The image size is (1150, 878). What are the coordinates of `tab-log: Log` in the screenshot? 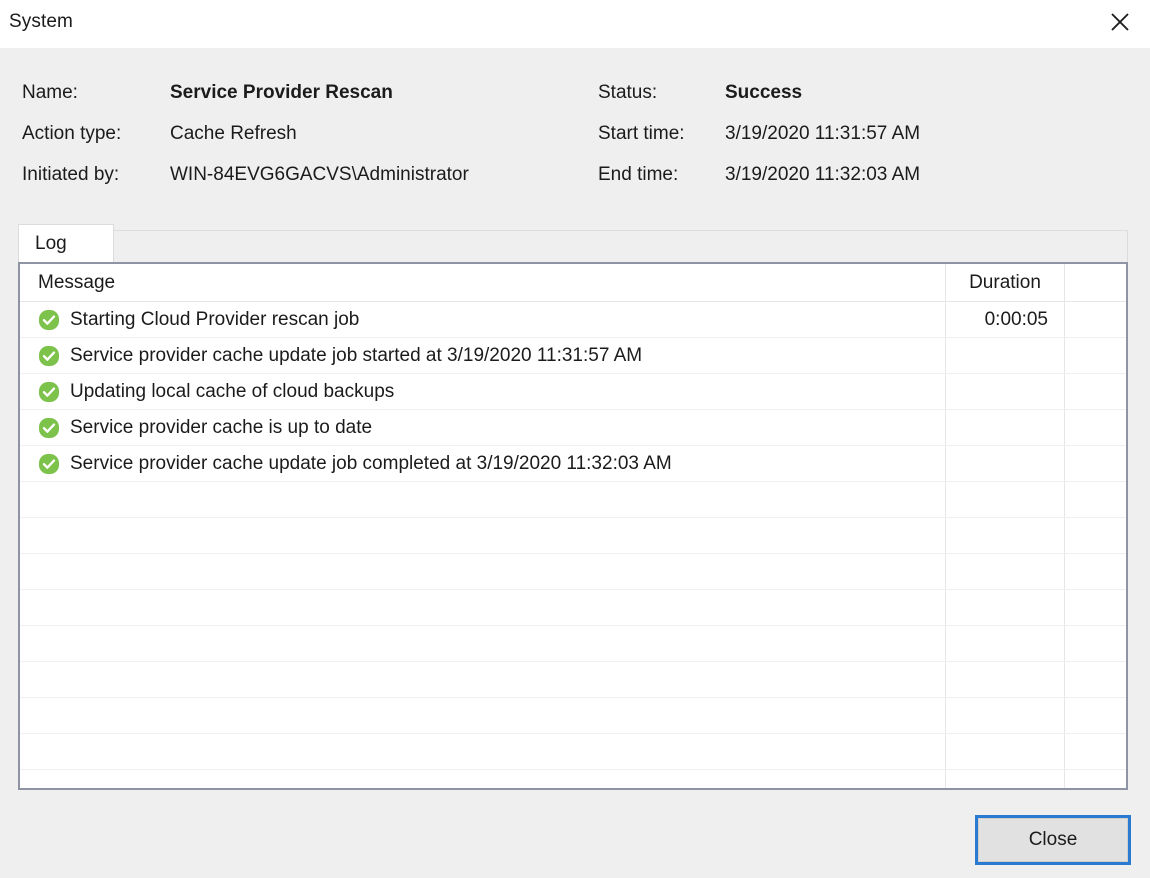 It's located at (66, 243).